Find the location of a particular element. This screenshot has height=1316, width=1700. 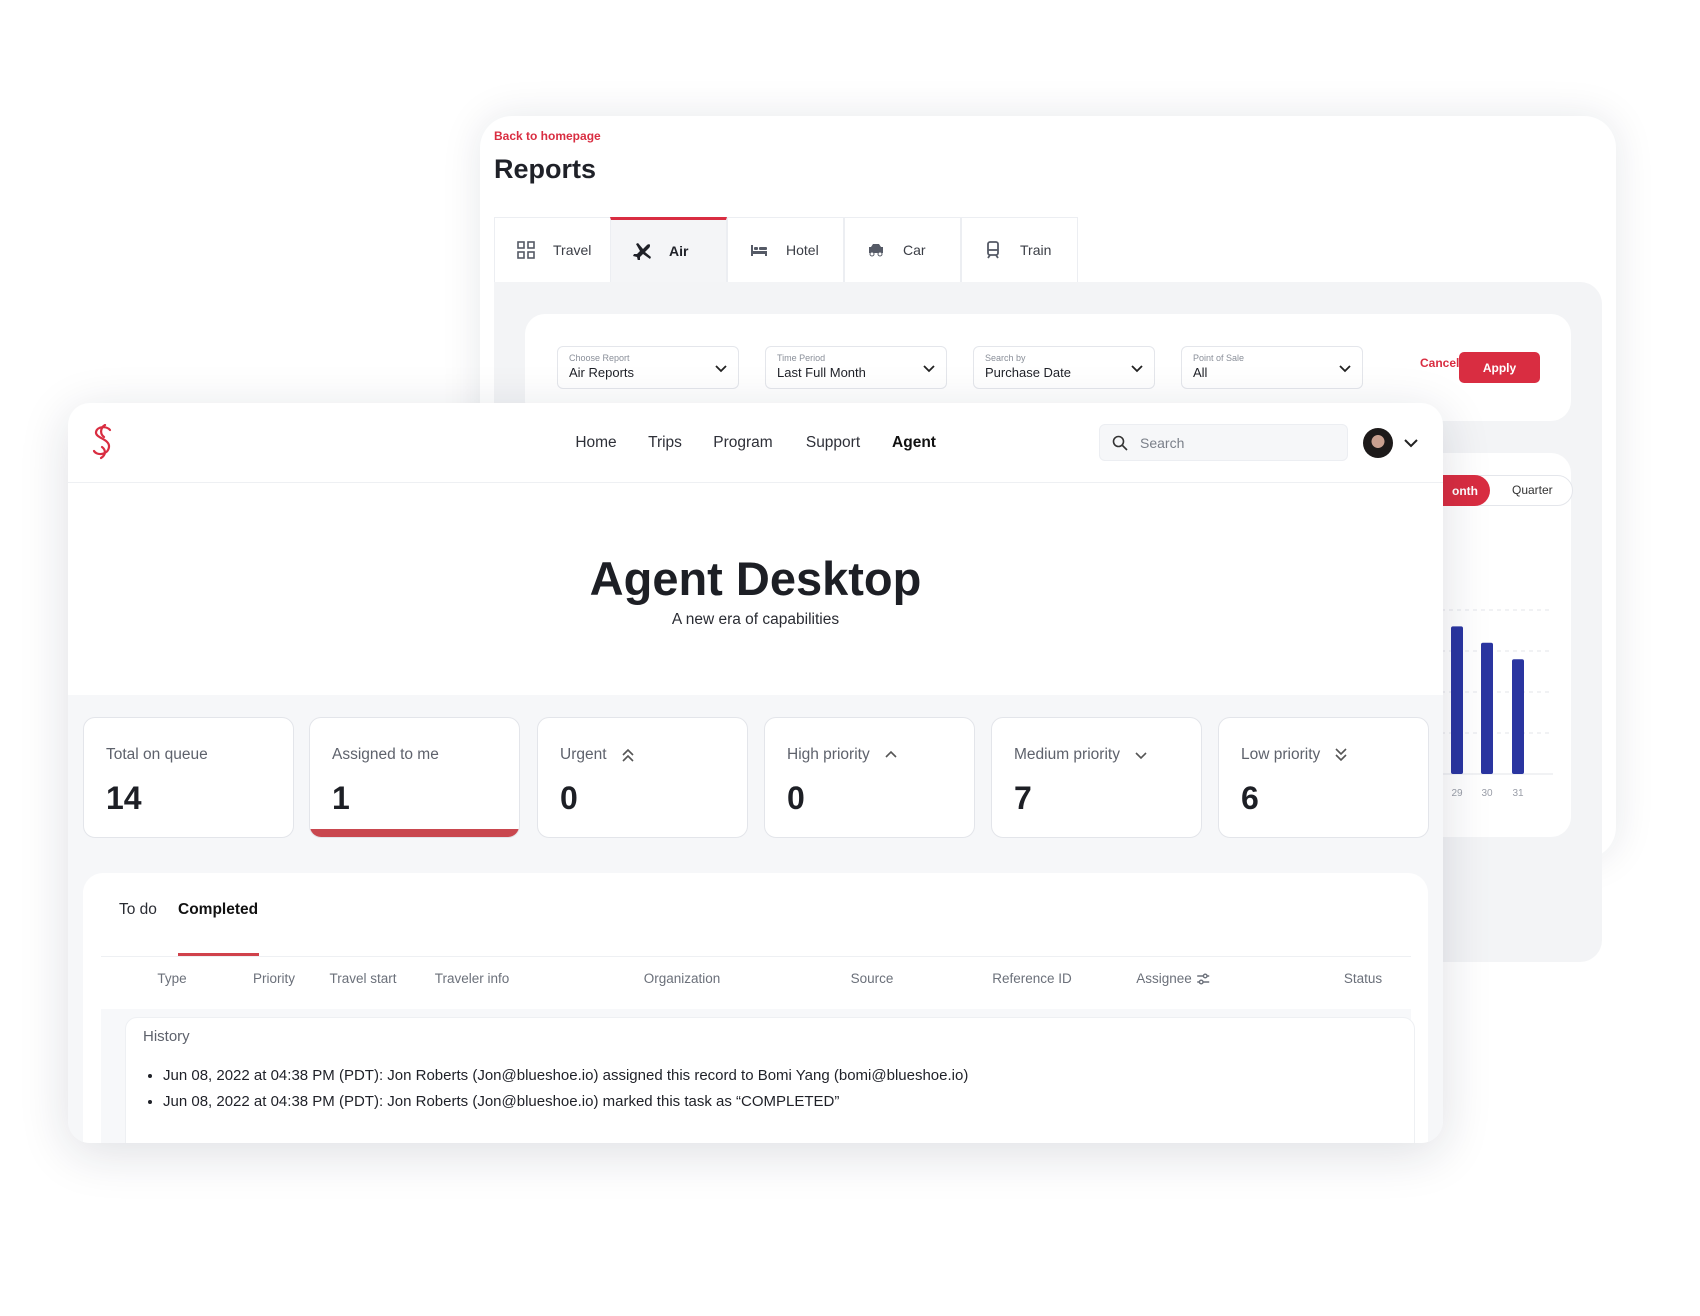

column-header-assignee: Assignee is located at coordinates (1173, 978).